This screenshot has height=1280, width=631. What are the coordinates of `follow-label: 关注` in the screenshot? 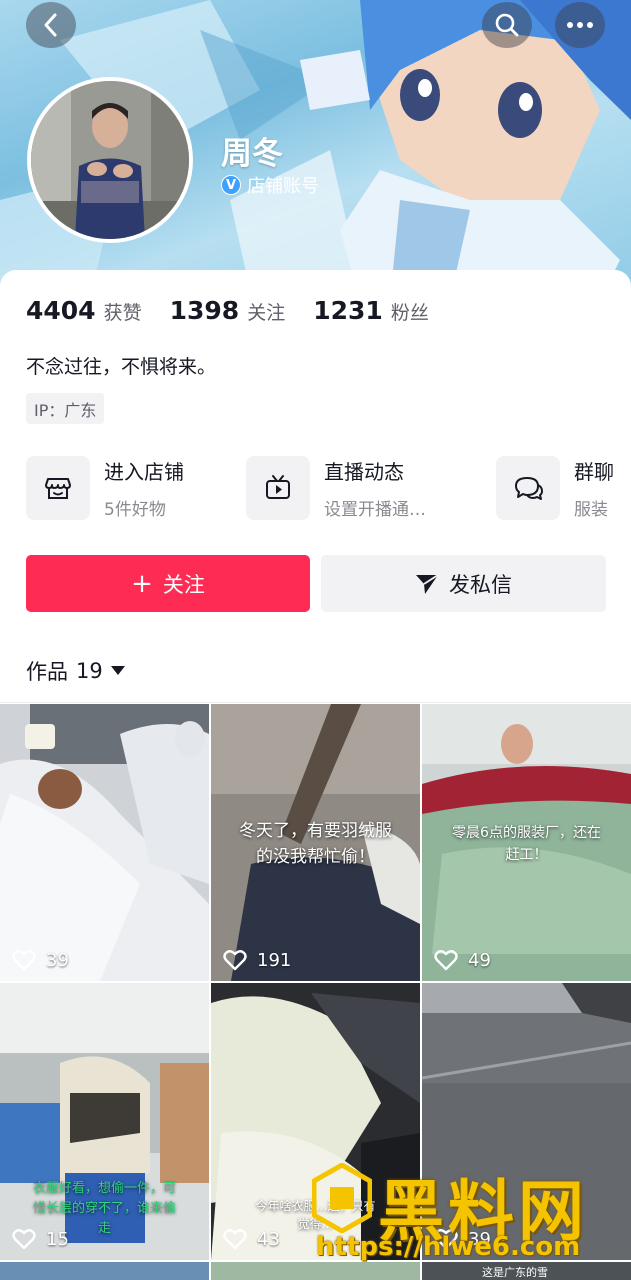 It's located at (183, 584).